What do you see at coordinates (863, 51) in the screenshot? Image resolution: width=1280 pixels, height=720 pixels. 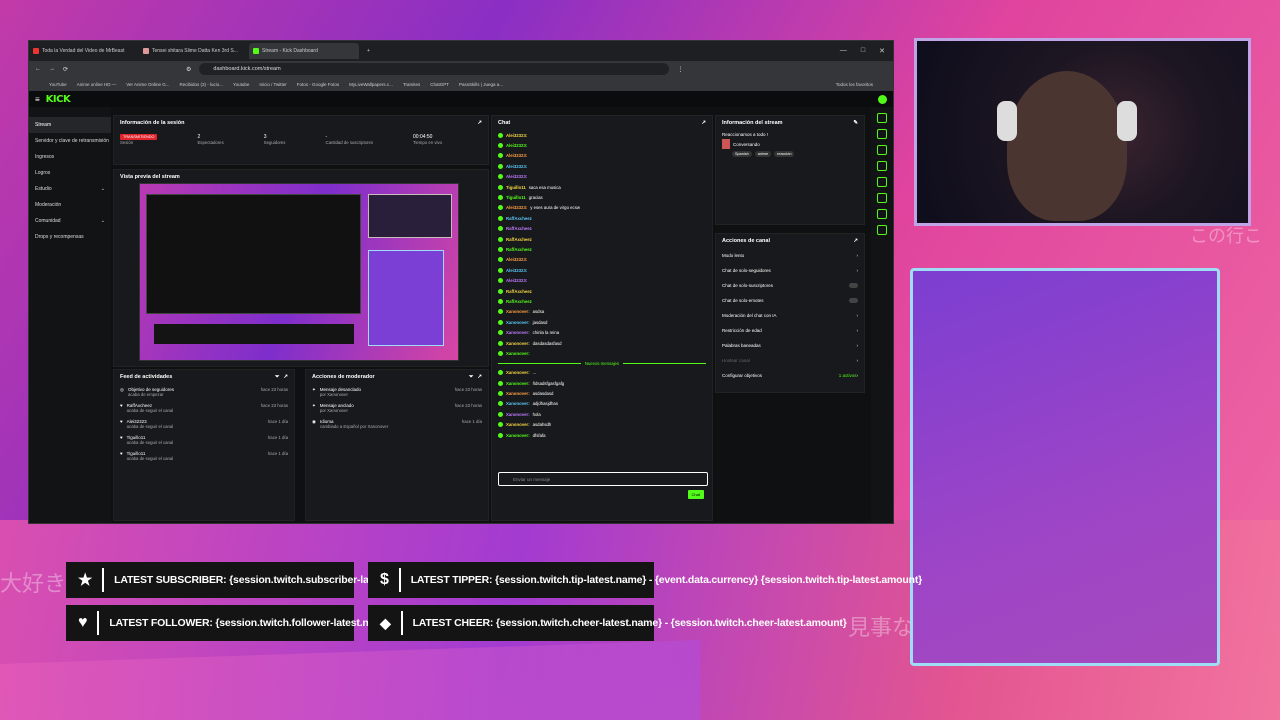 I see `maximize-icon: □` at bounding box center [863, 51].